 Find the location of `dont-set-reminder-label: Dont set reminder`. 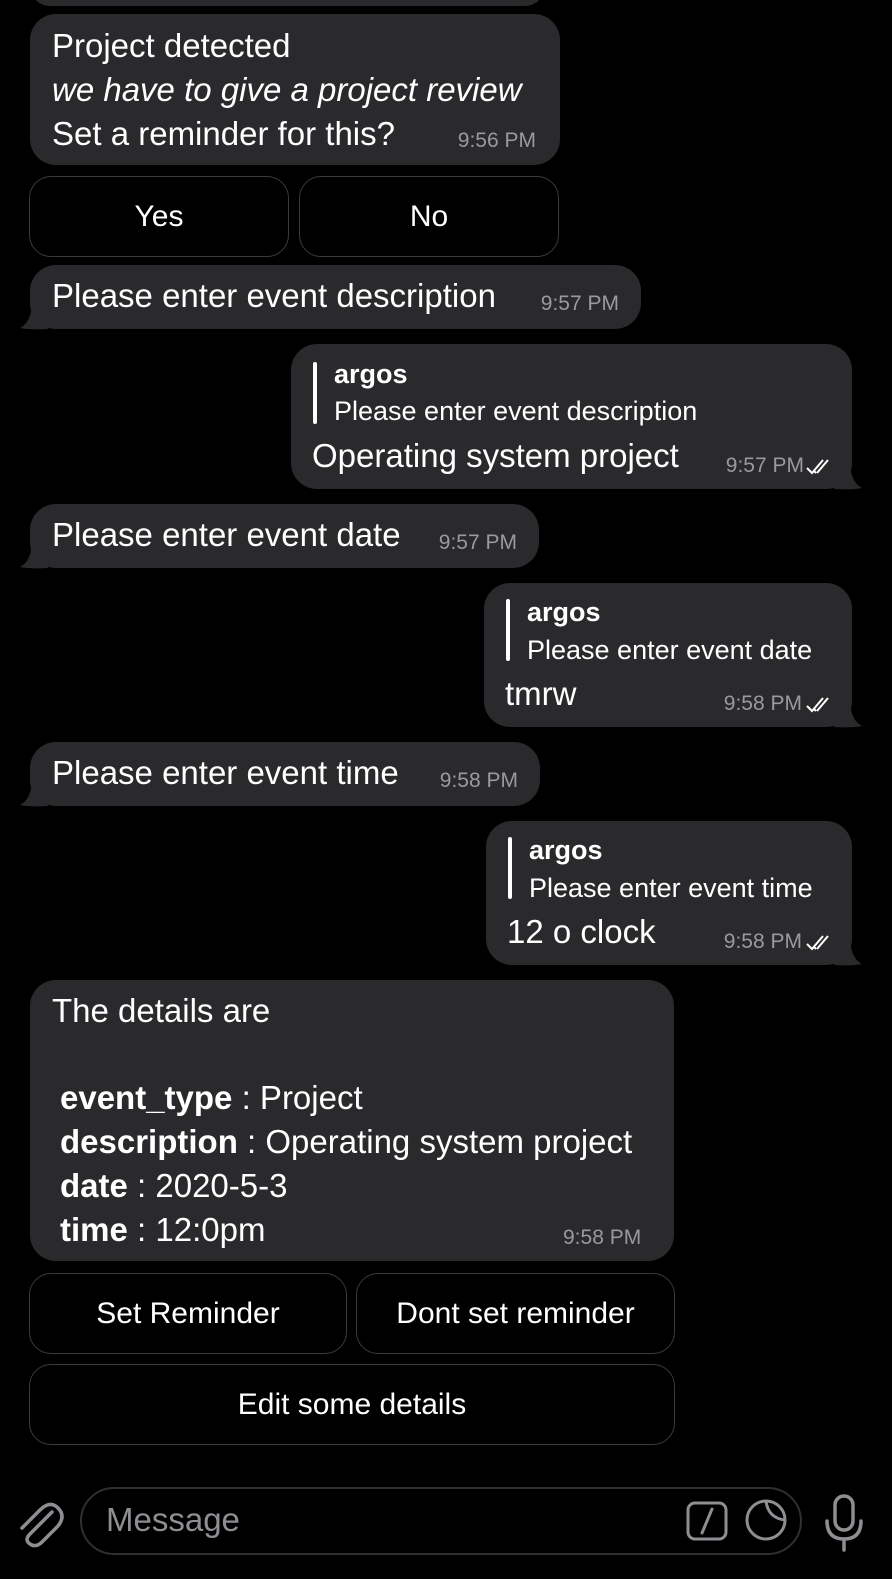

dont-set-reminder-label: Dont set reminder is located at coordinates (515, 1313).